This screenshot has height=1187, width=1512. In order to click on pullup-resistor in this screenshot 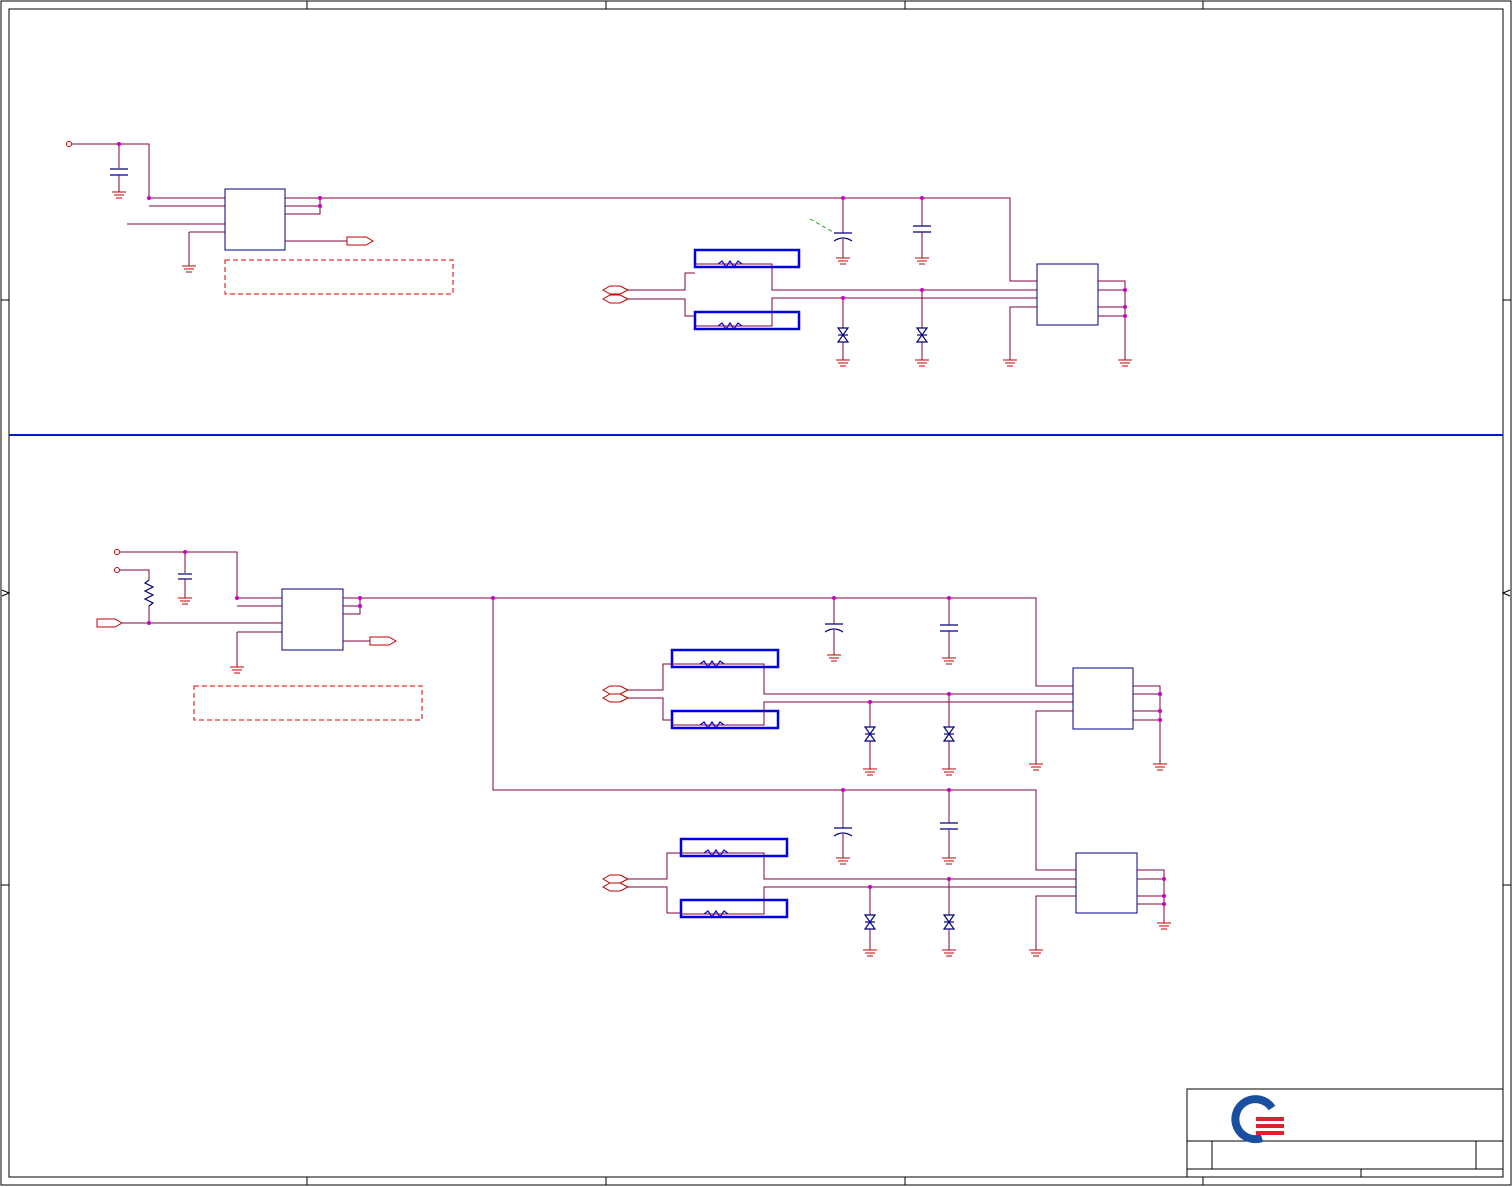, I will do `click(149, 593)`.